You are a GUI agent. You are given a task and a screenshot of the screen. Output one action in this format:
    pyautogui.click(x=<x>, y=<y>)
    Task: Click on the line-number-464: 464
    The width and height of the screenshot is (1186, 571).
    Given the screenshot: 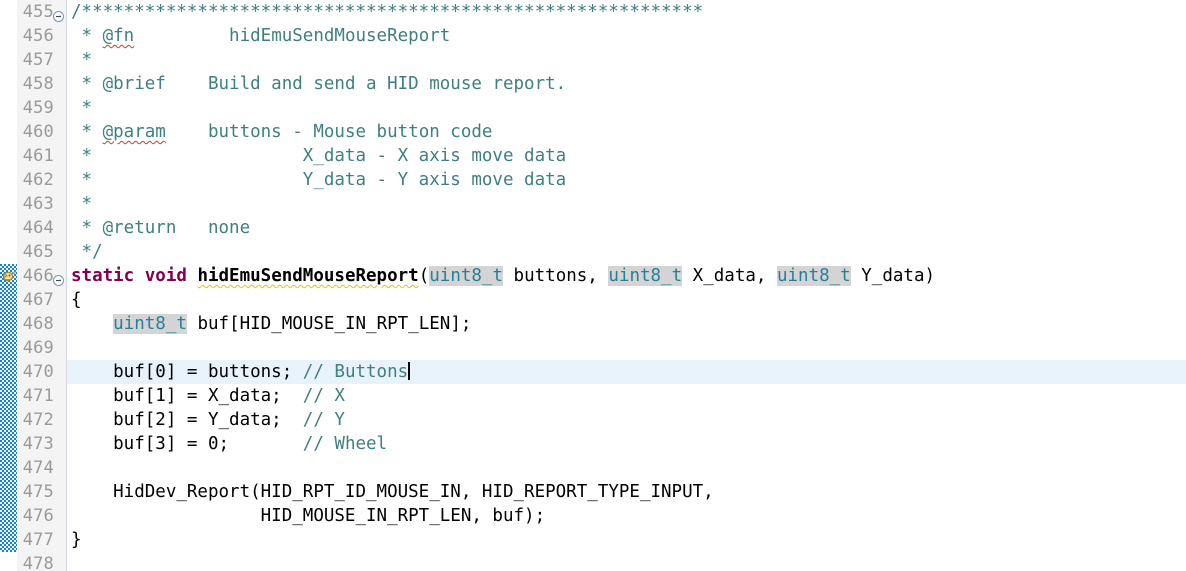 What is the action you would take?
    pyautogui.click(x=38, y=228)
    